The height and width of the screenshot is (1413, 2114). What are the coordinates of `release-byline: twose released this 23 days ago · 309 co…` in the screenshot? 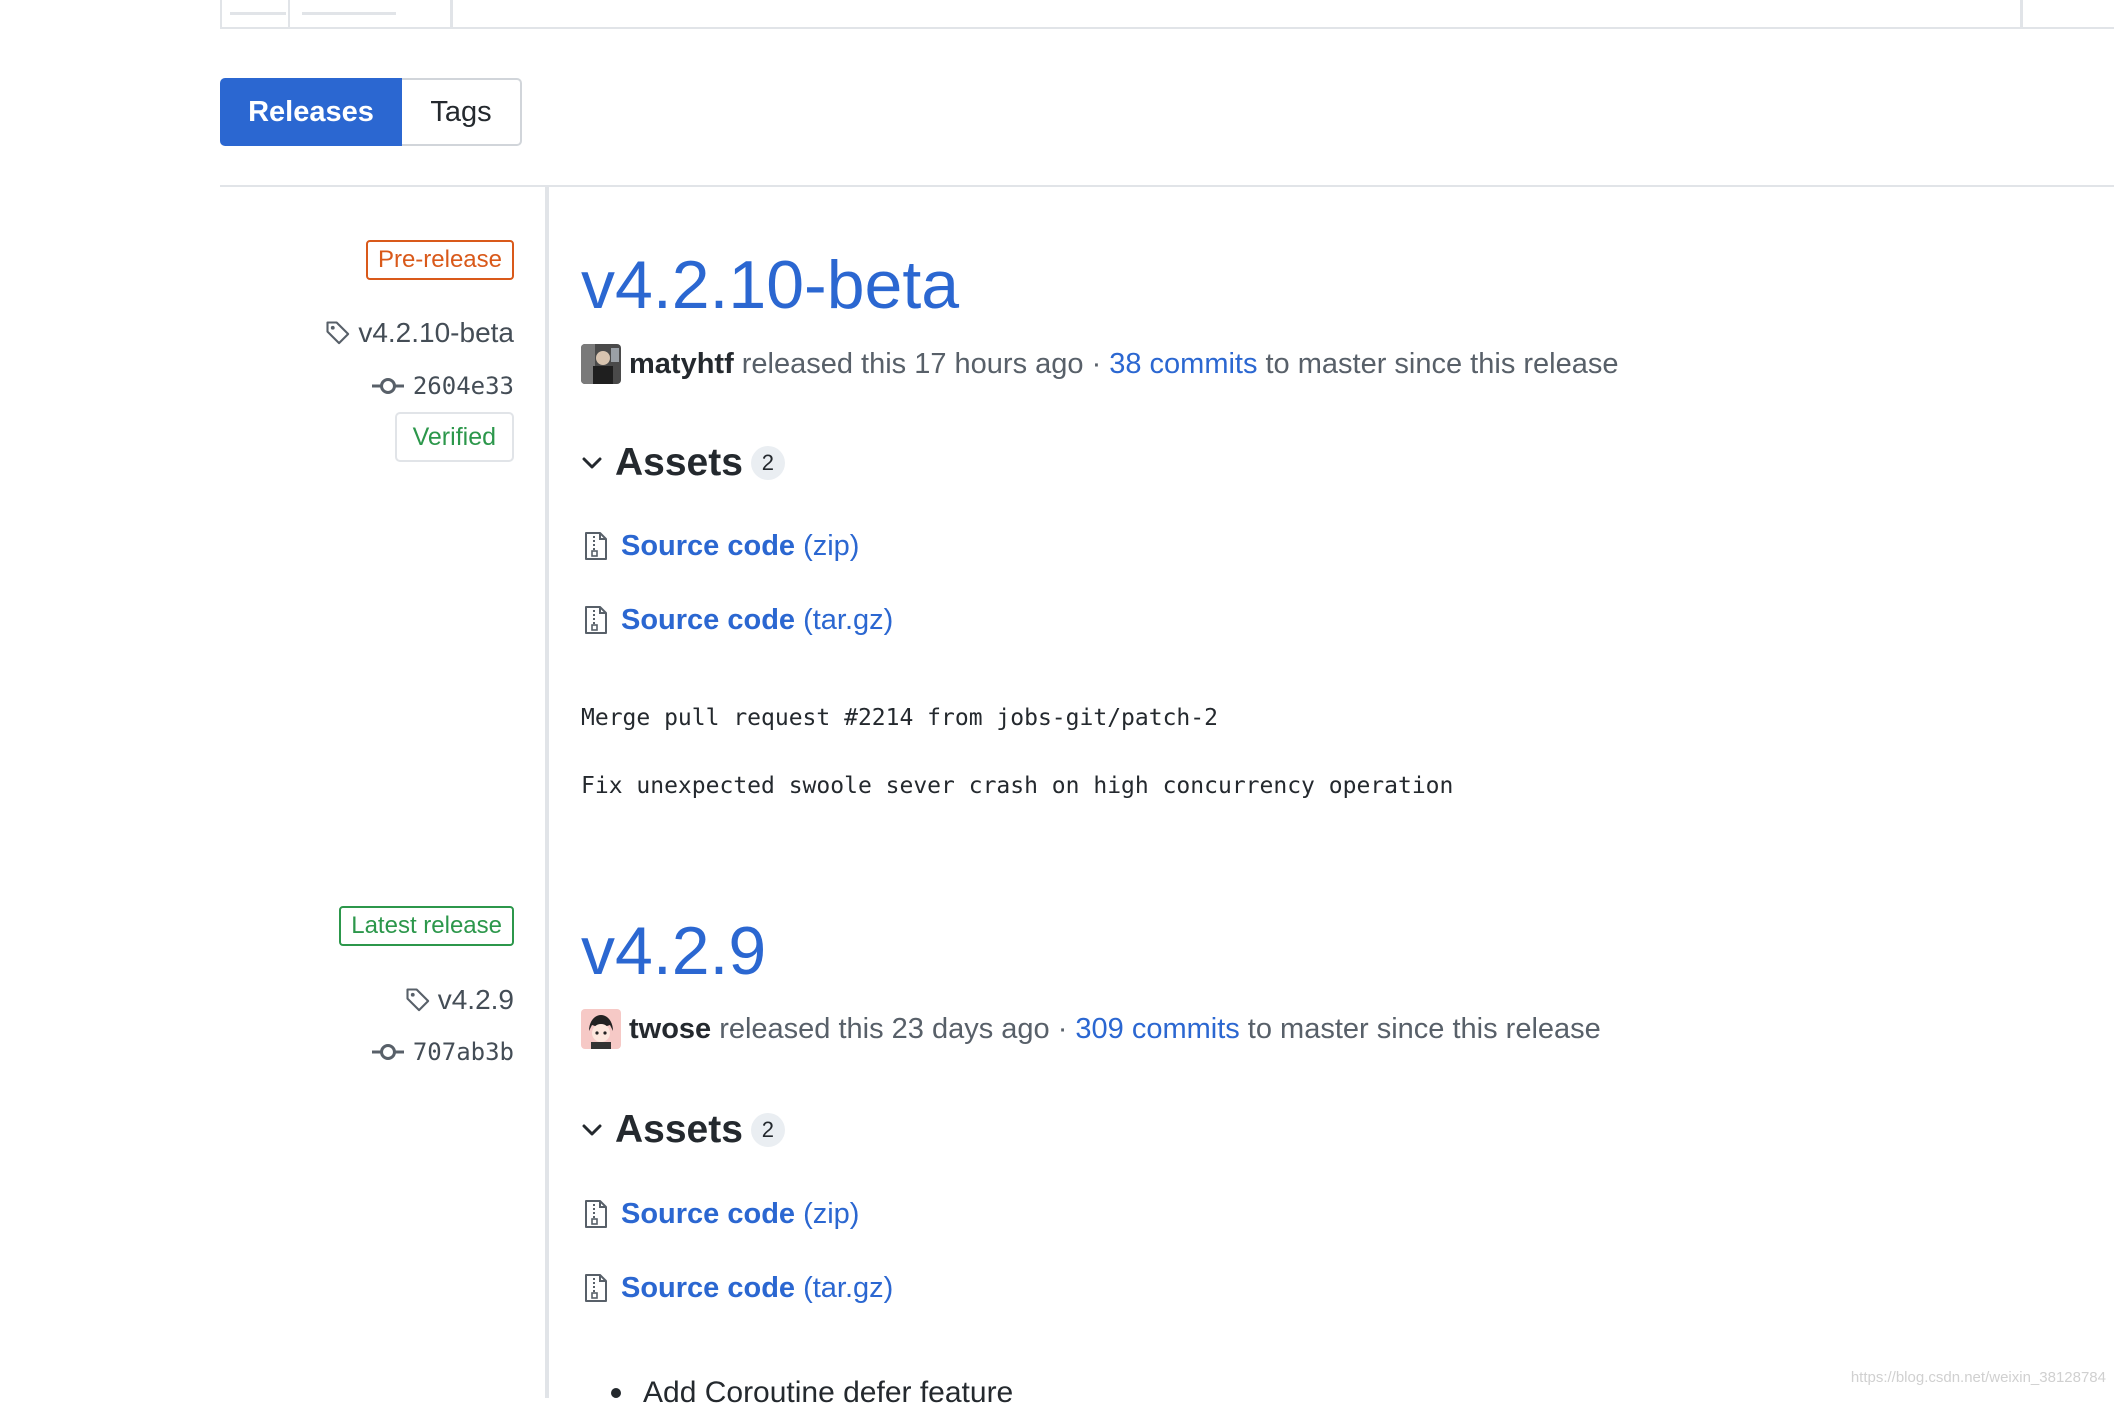 It's located at (1091, 1029).